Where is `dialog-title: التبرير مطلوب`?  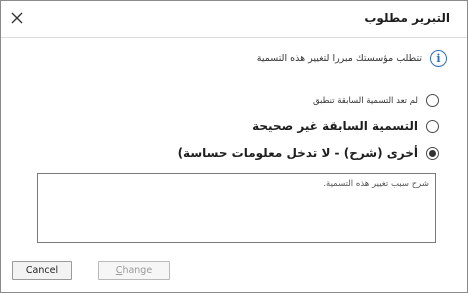 dialog-title: التبرير مطلوب is located at coordinates (407, 18).